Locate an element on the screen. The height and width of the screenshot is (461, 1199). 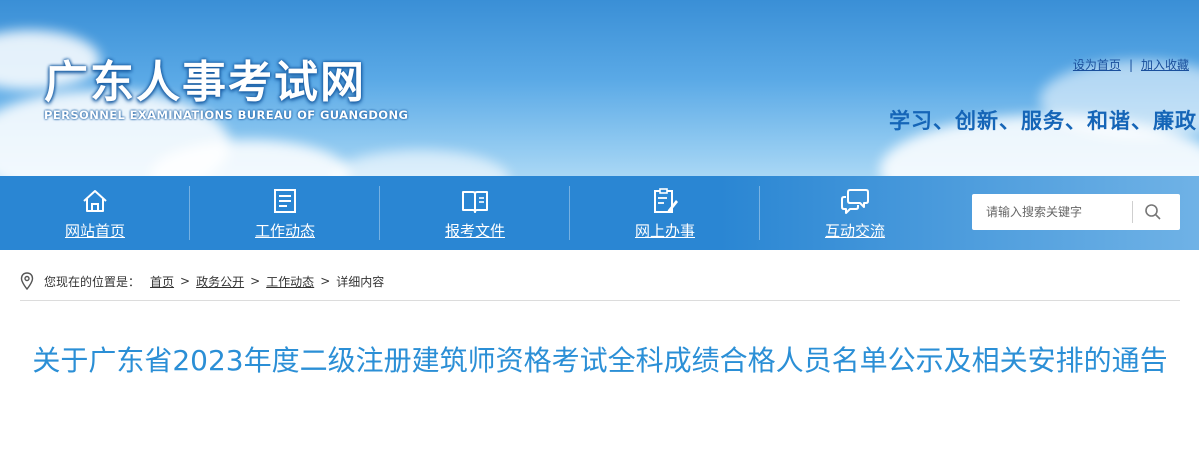
breadcrumb-link-home: 首页 is located at coordinates (162, 281).